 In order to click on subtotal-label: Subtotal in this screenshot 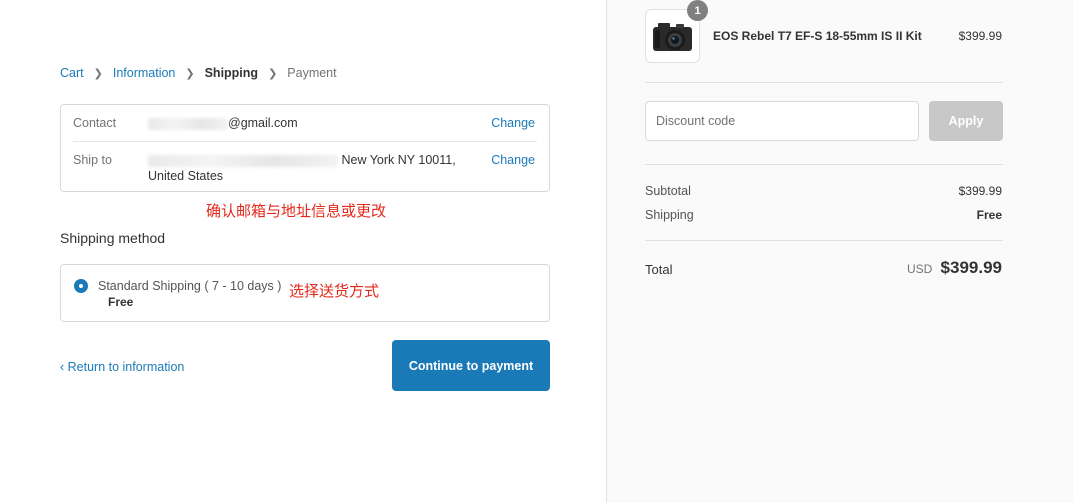, I will do `click(668, 191)`.